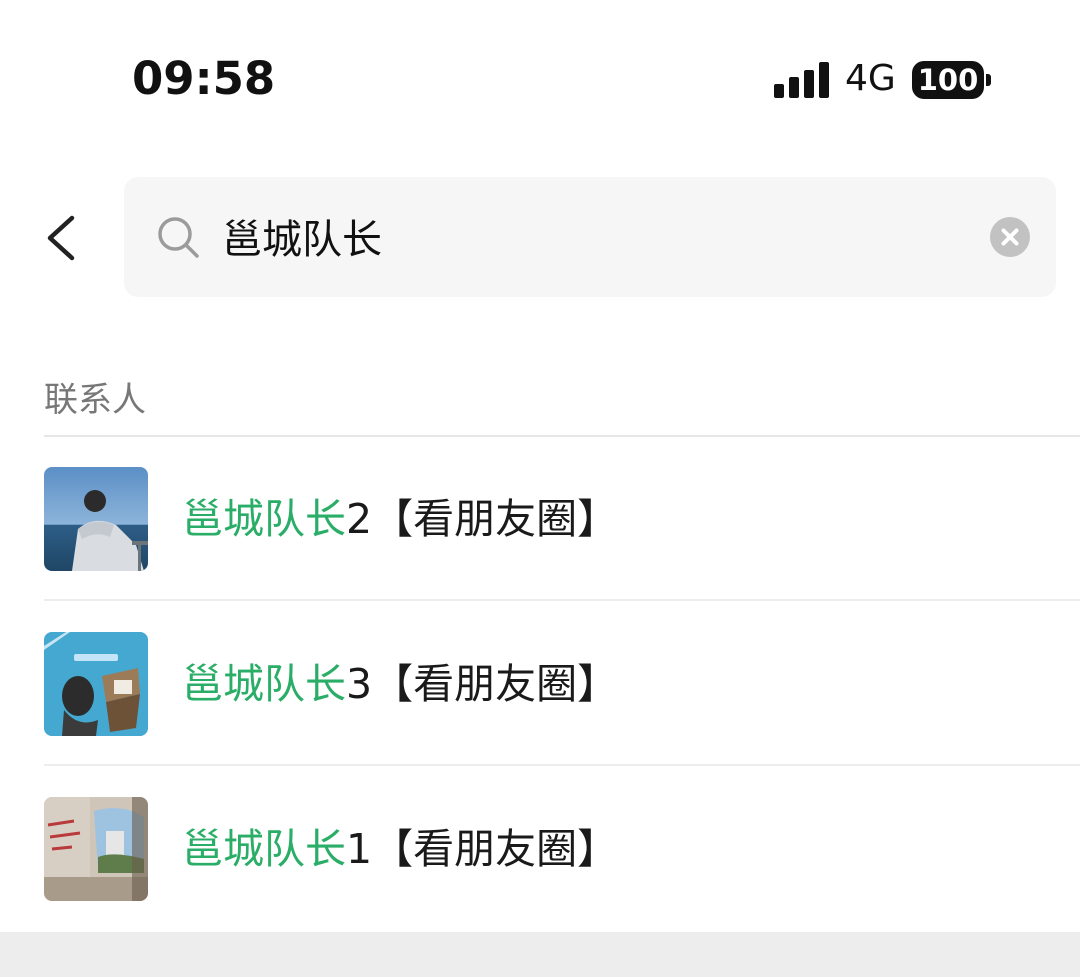 The height and width of the screenshot is (977, 1080). I want to click on contact-name-suffix: 1【看朋友圈】, so click(482, 849).